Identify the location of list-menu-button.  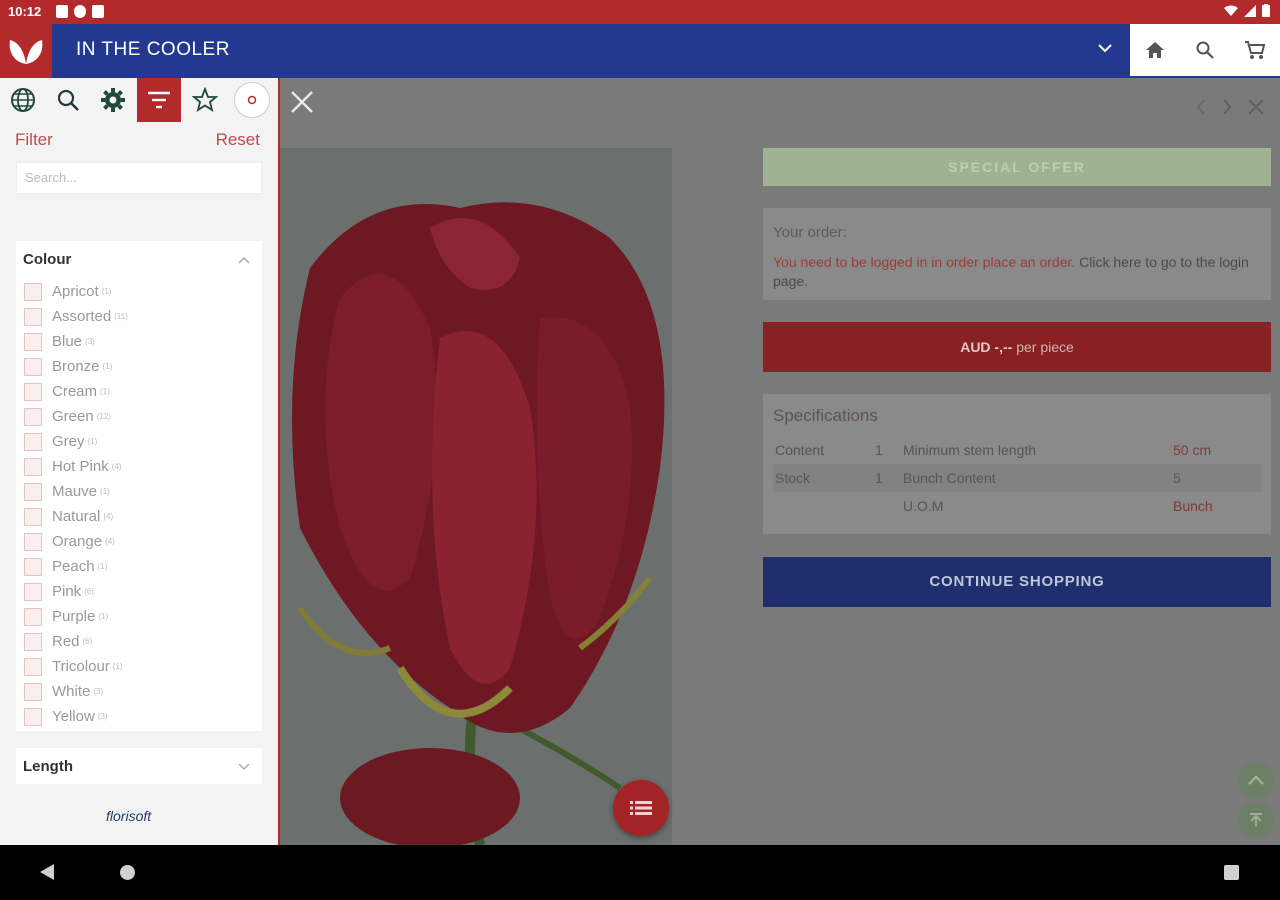
(641, 808).